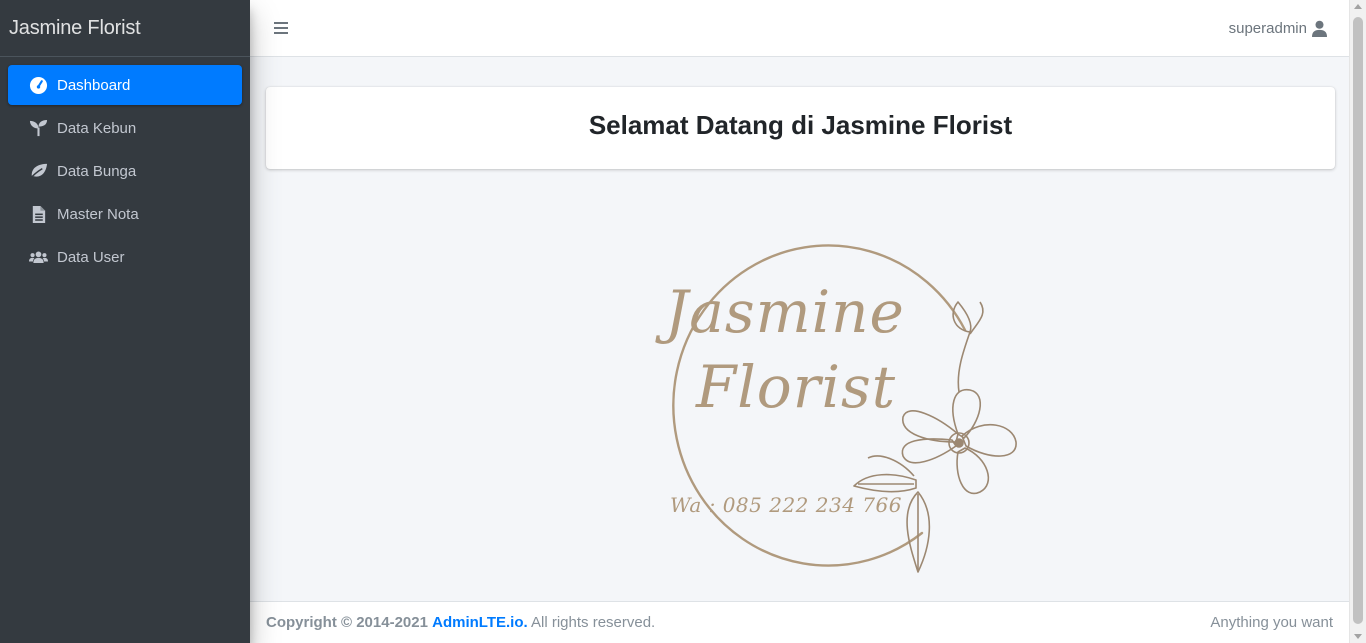 This screenshot has height=643, width=1366. I want to click on adminlte-link: AdminLTE.io., so click(480, 622).